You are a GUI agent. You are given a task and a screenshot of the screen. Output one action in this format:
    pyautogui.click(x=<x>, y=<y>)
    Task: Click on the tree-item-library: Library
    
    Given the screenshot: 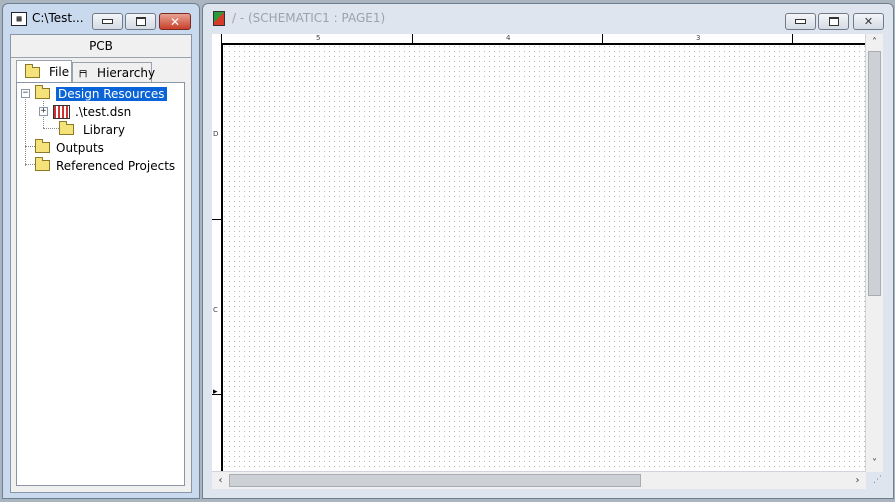 What is the action you would take?
    pyautogui.click(x=92, y=129)
    